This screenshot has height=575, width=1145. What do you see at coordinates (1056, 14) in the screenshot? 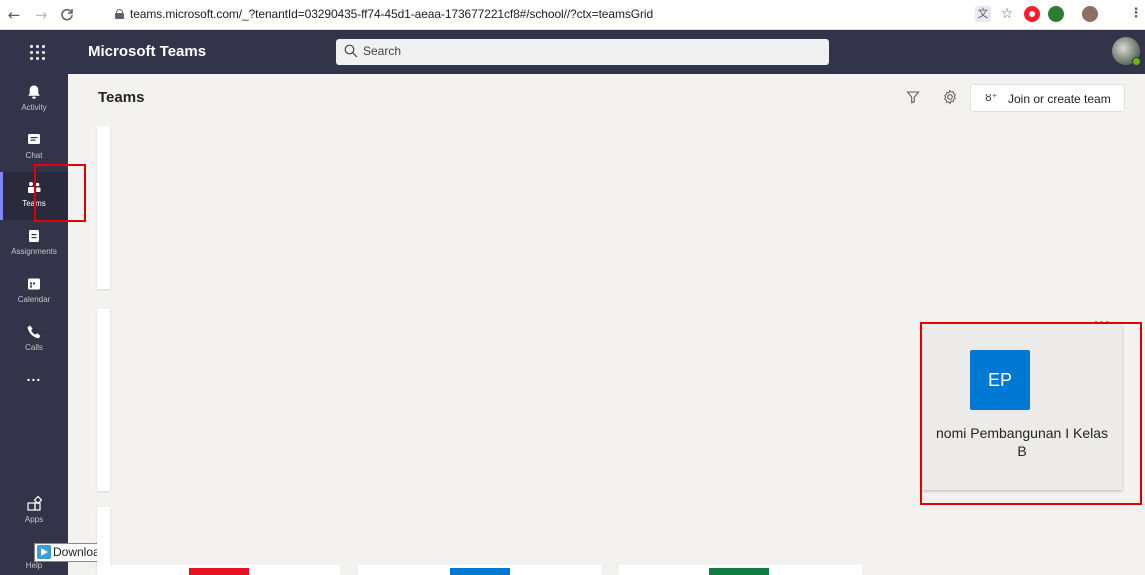
I see `extension-icon` at bounding box center [1056, 14].